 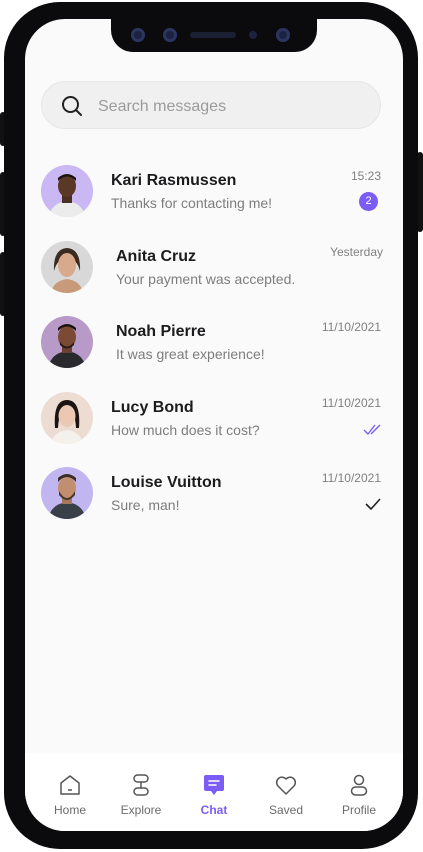 What do you see at coordinates (214, 785) in the screenshot?
I see `chat-icon` at bounding box center [214, 785].